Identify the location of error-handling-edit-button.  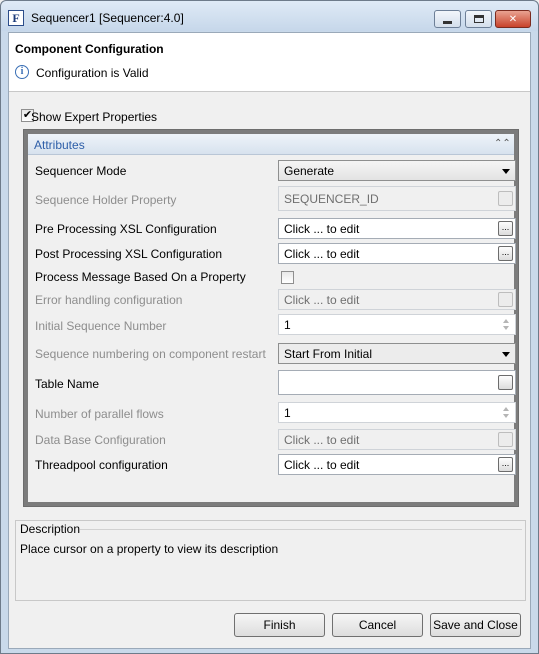
(505, 299).